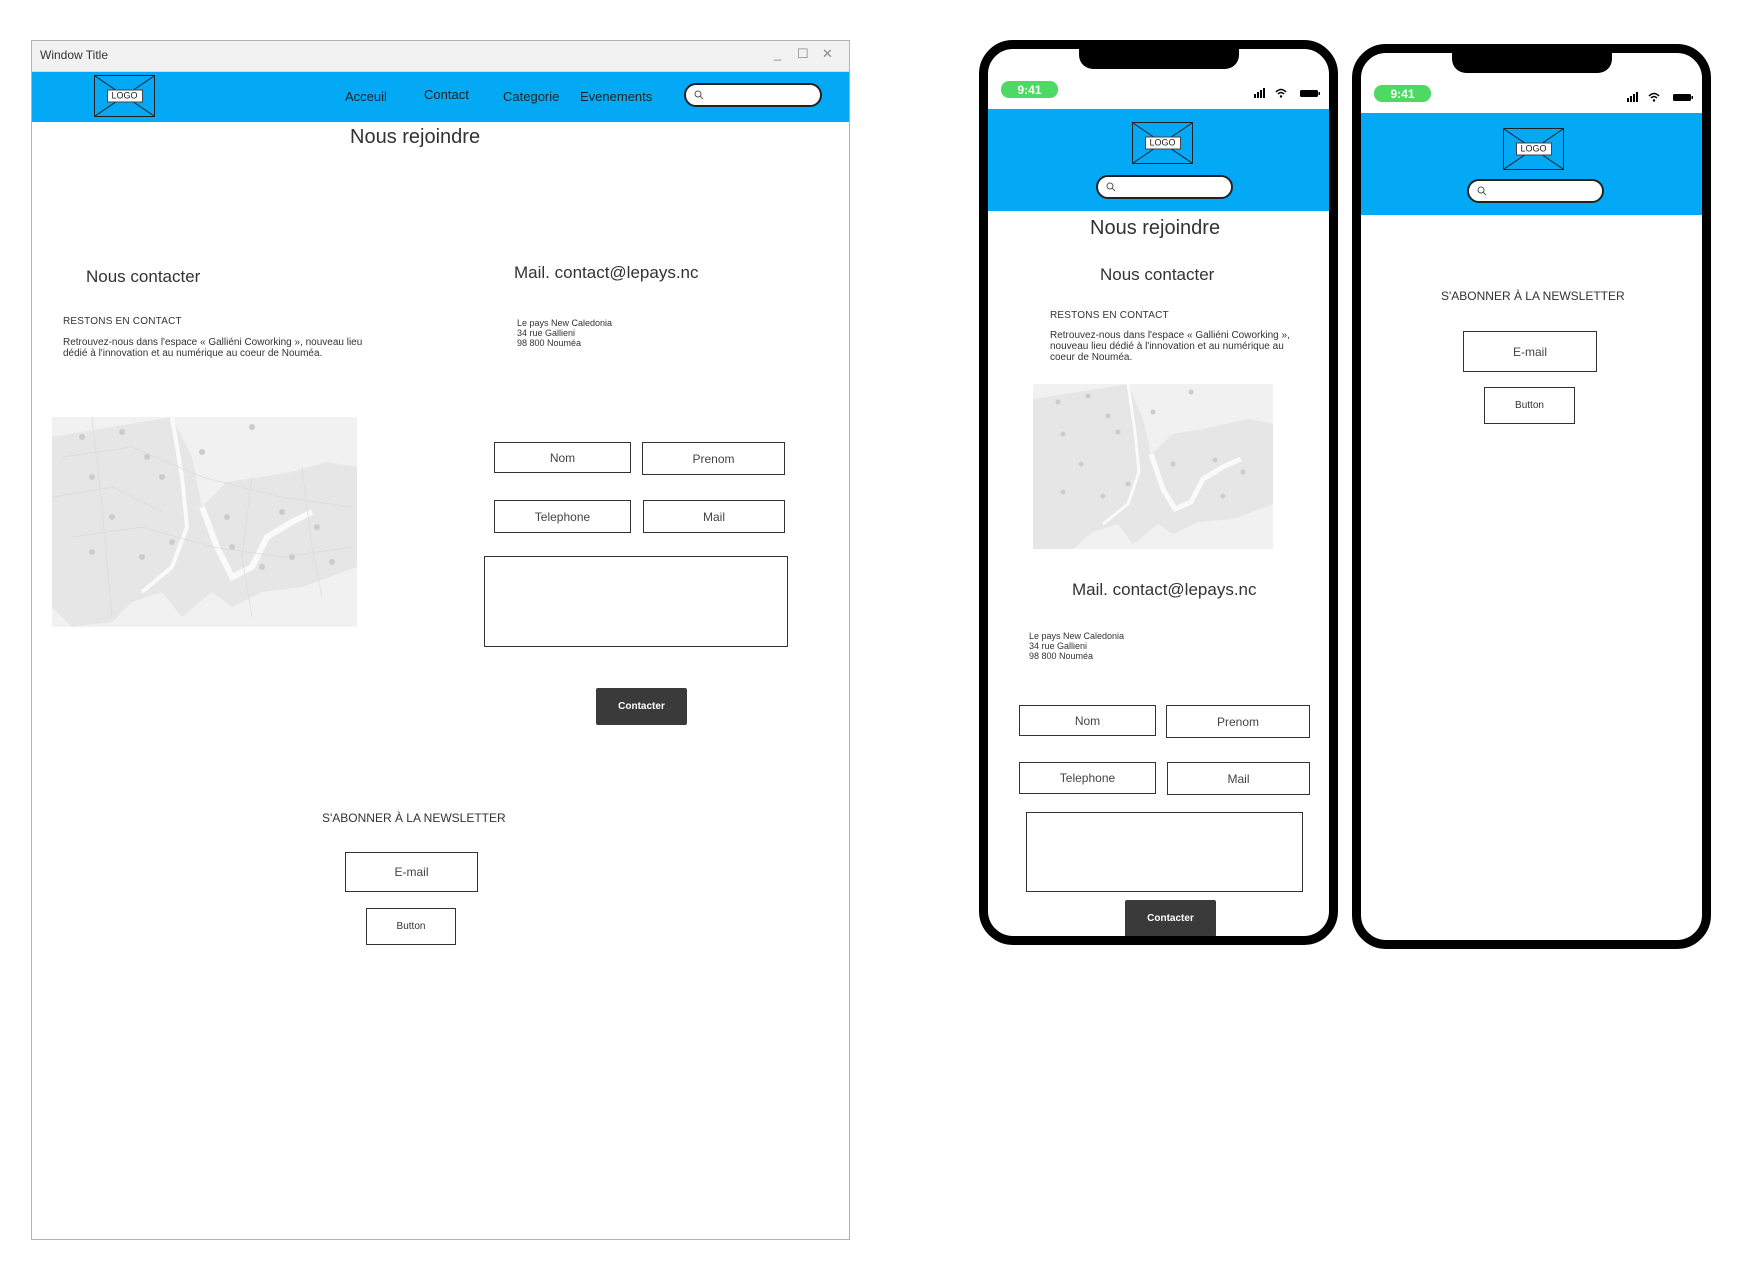 The image size is (1747, 1265). What do you see at coordinates (366, 96) in the screenshot?
I see `nav-link-acceuil: Acceuil` at bounding box center [366, 96].